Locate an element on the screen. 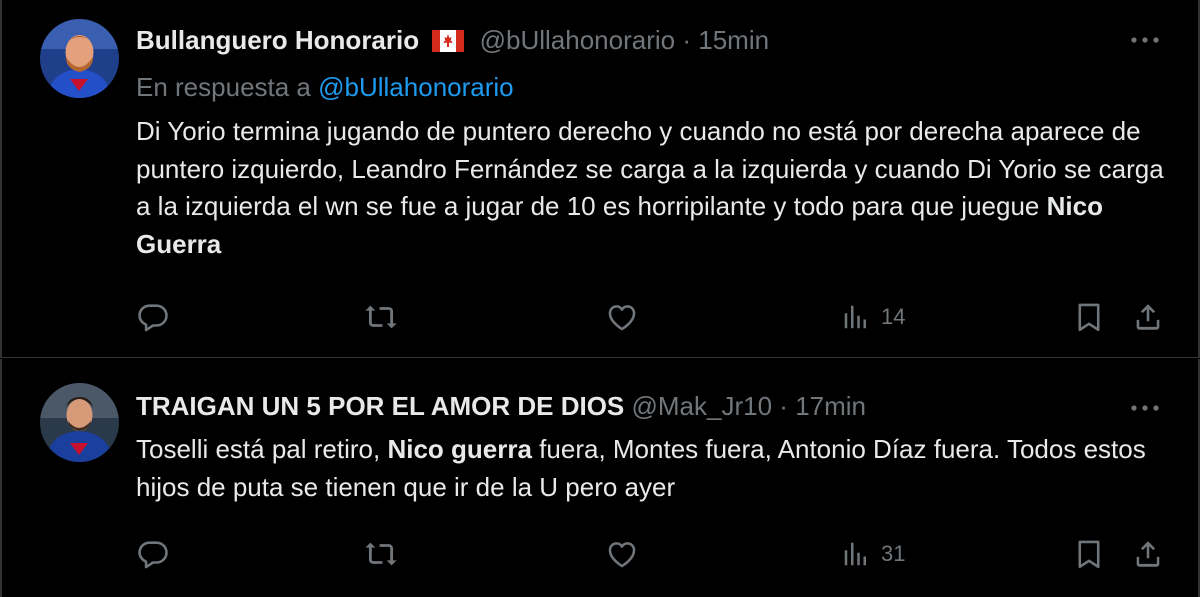 This screenshot has height=597, width=1200. display-name: TRAIGAN UN 5 POR EL AMOR DE DIOS is located at coordinates (380, 406).